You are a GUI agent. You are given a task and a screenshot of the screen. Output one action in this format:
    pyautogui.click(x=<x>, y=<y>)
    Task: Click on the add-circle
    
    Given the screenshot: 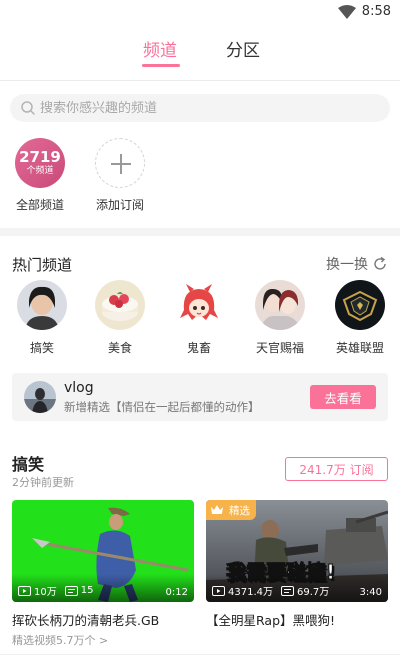 What is the action you would take?
    pyautogui.click(x=120, y=163)
    